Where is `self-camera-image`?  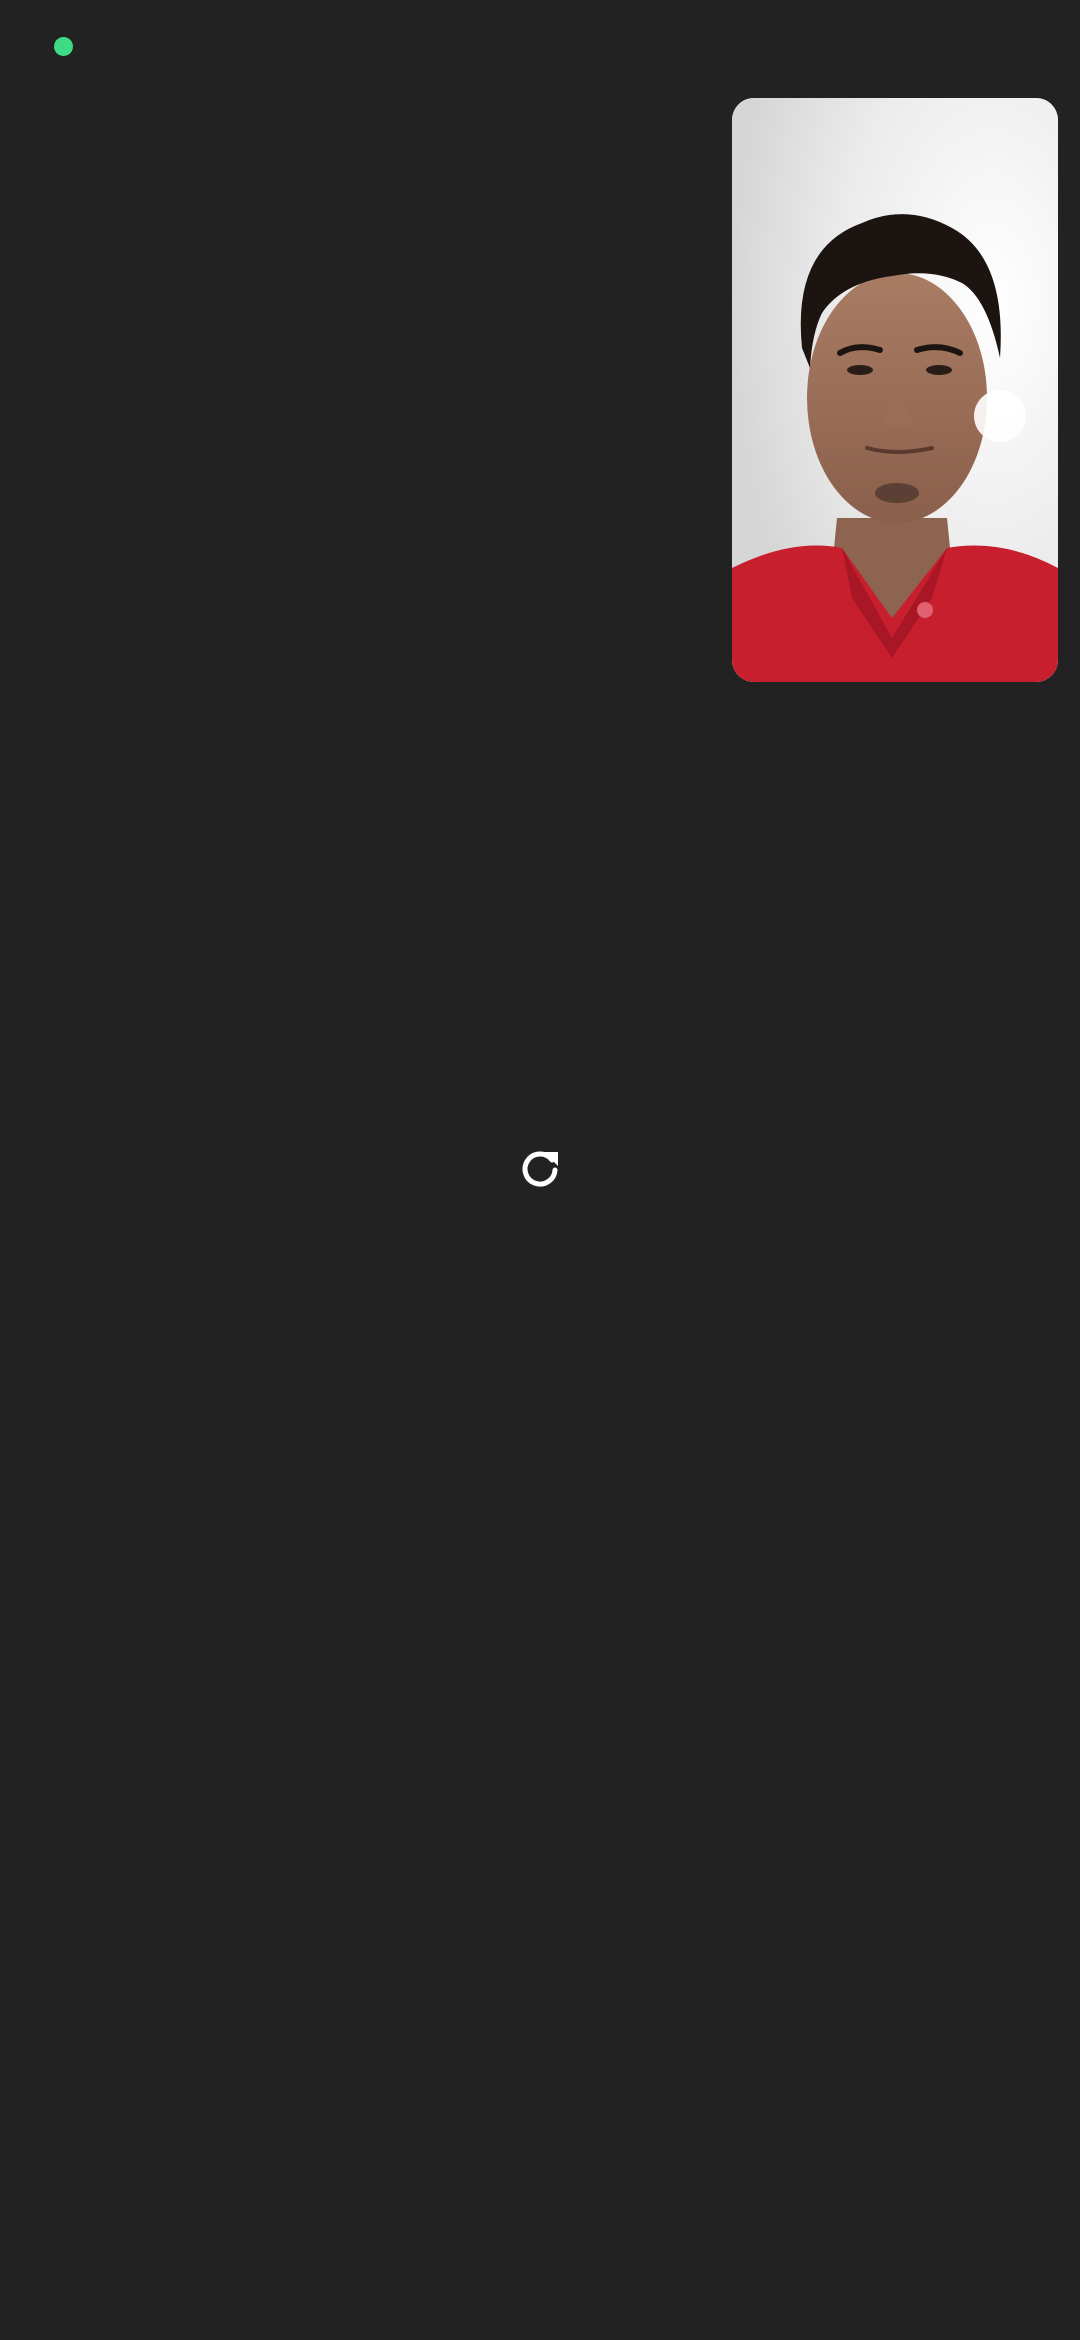
self-camera-image is located at coordinates (895, 390).